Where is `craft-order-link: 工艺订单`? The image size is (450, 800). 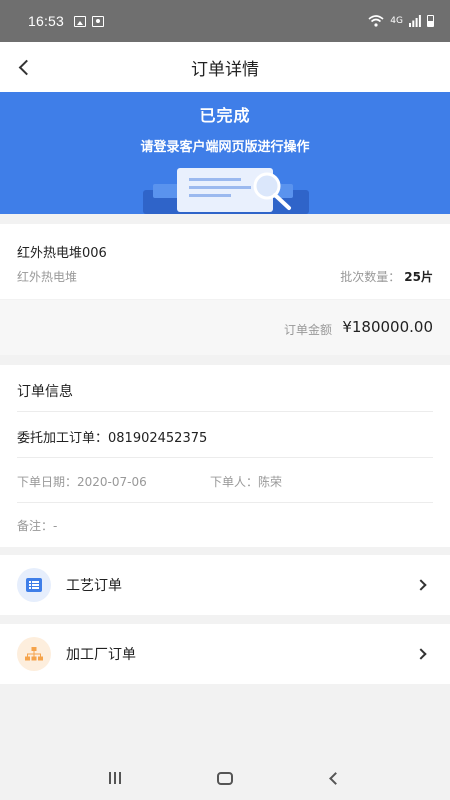 craft-order-link: 工艺订单 is located at coordinates (225, 585).